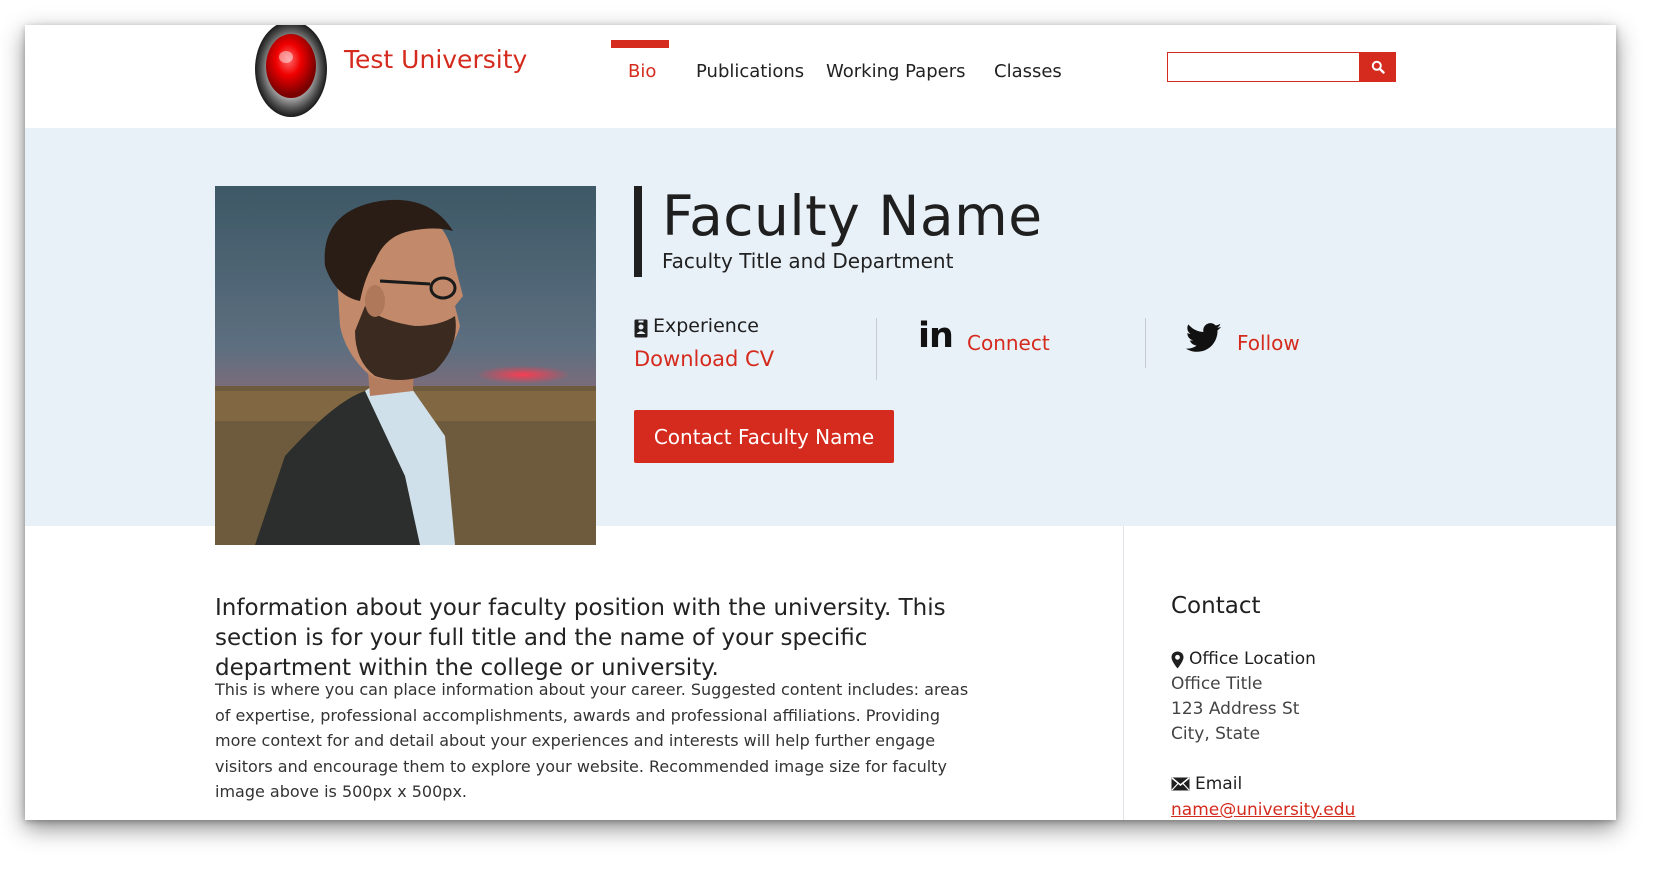  What do you see at coordinates (1180, 784) in the screenshot?
I see `envelope-icon` at bounding box center [1180, 784].